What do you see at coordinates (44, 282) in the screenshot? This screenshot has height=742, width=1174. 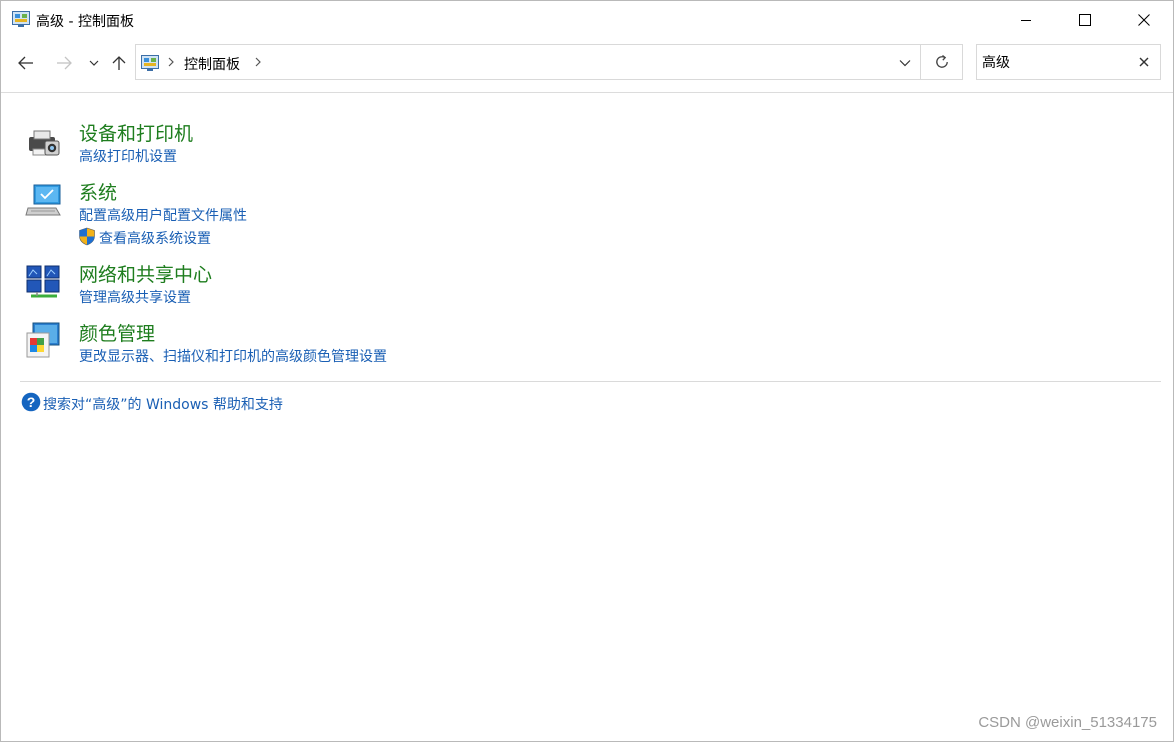 I see `network-icon` at bounding box center [44, 282].